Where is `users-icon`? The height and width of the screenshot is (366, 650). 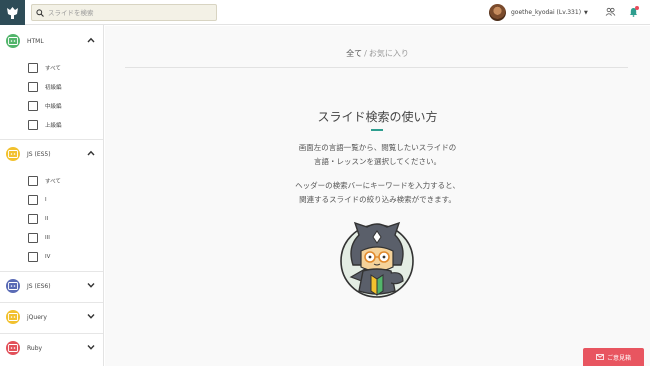 users-icon is located at coordinates (610, 11).